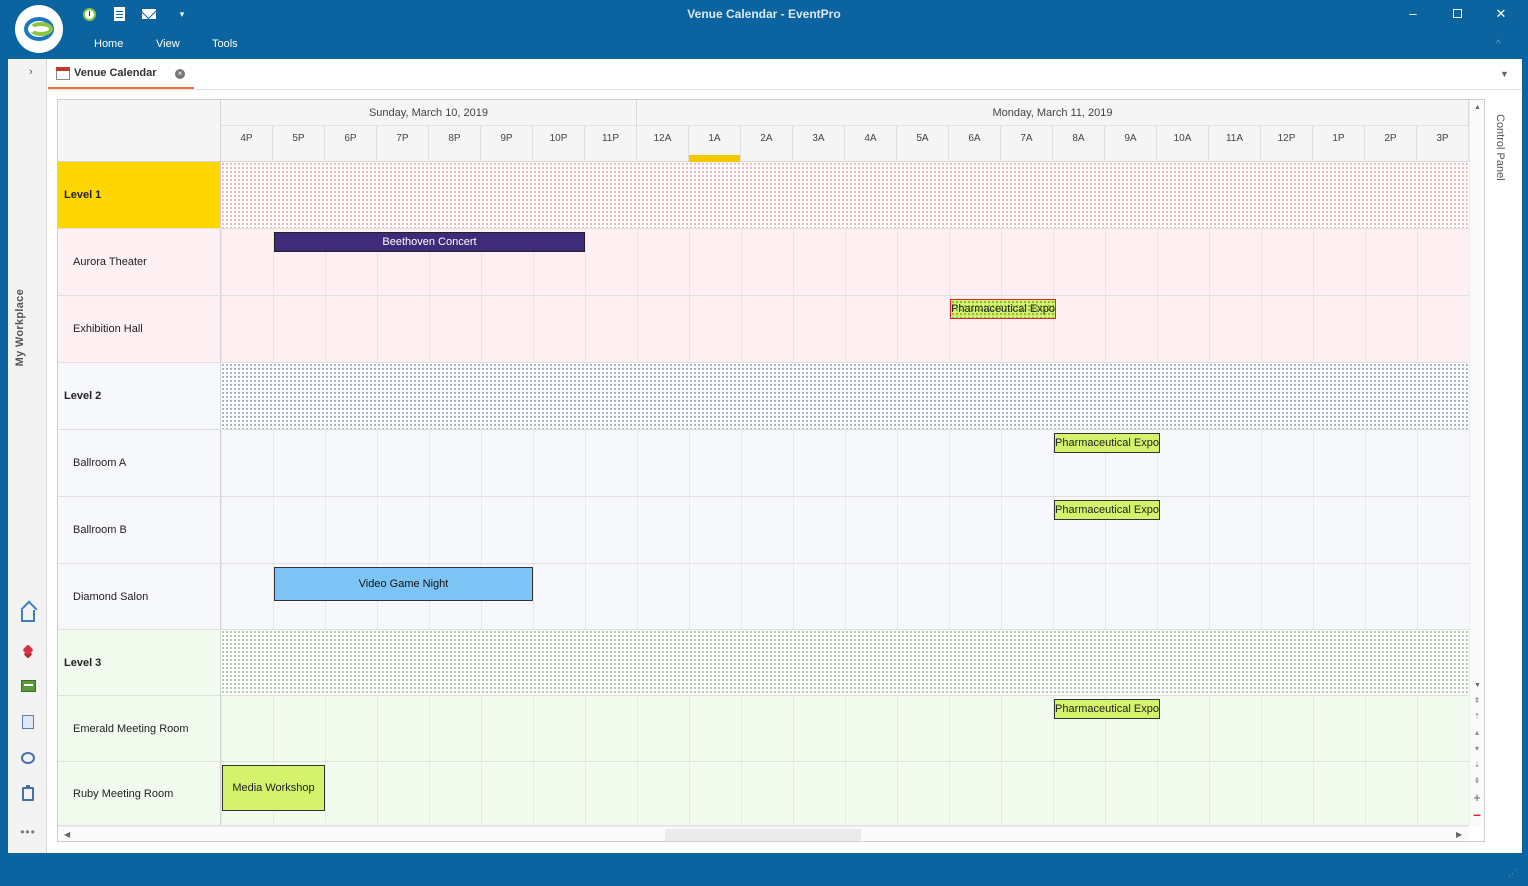 The height and width of the screenshot is (886, 1528). Describe the element at coordinates (247, 144) in the screenshot. I see `hour-header-cell: 4P` at that location.